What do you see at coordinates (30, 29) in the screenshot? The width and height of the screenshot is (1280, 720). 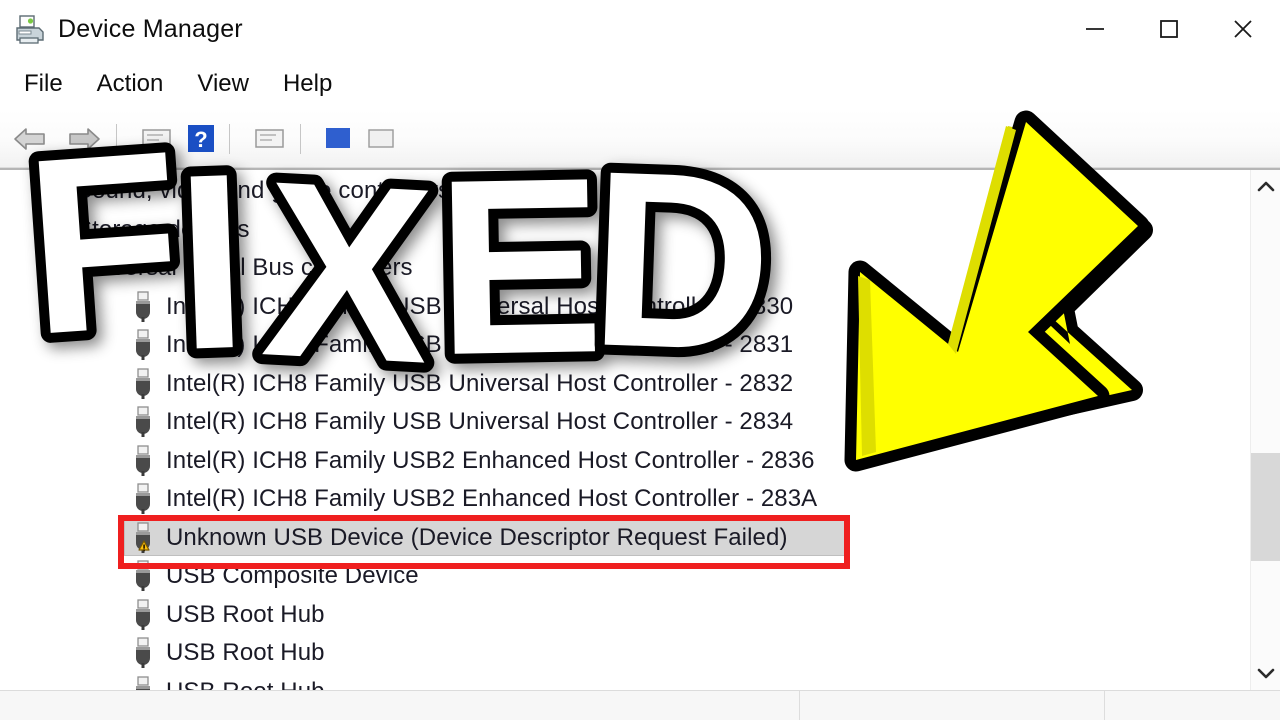 I see `device-manager-icon` at bounding box center [30, 29].